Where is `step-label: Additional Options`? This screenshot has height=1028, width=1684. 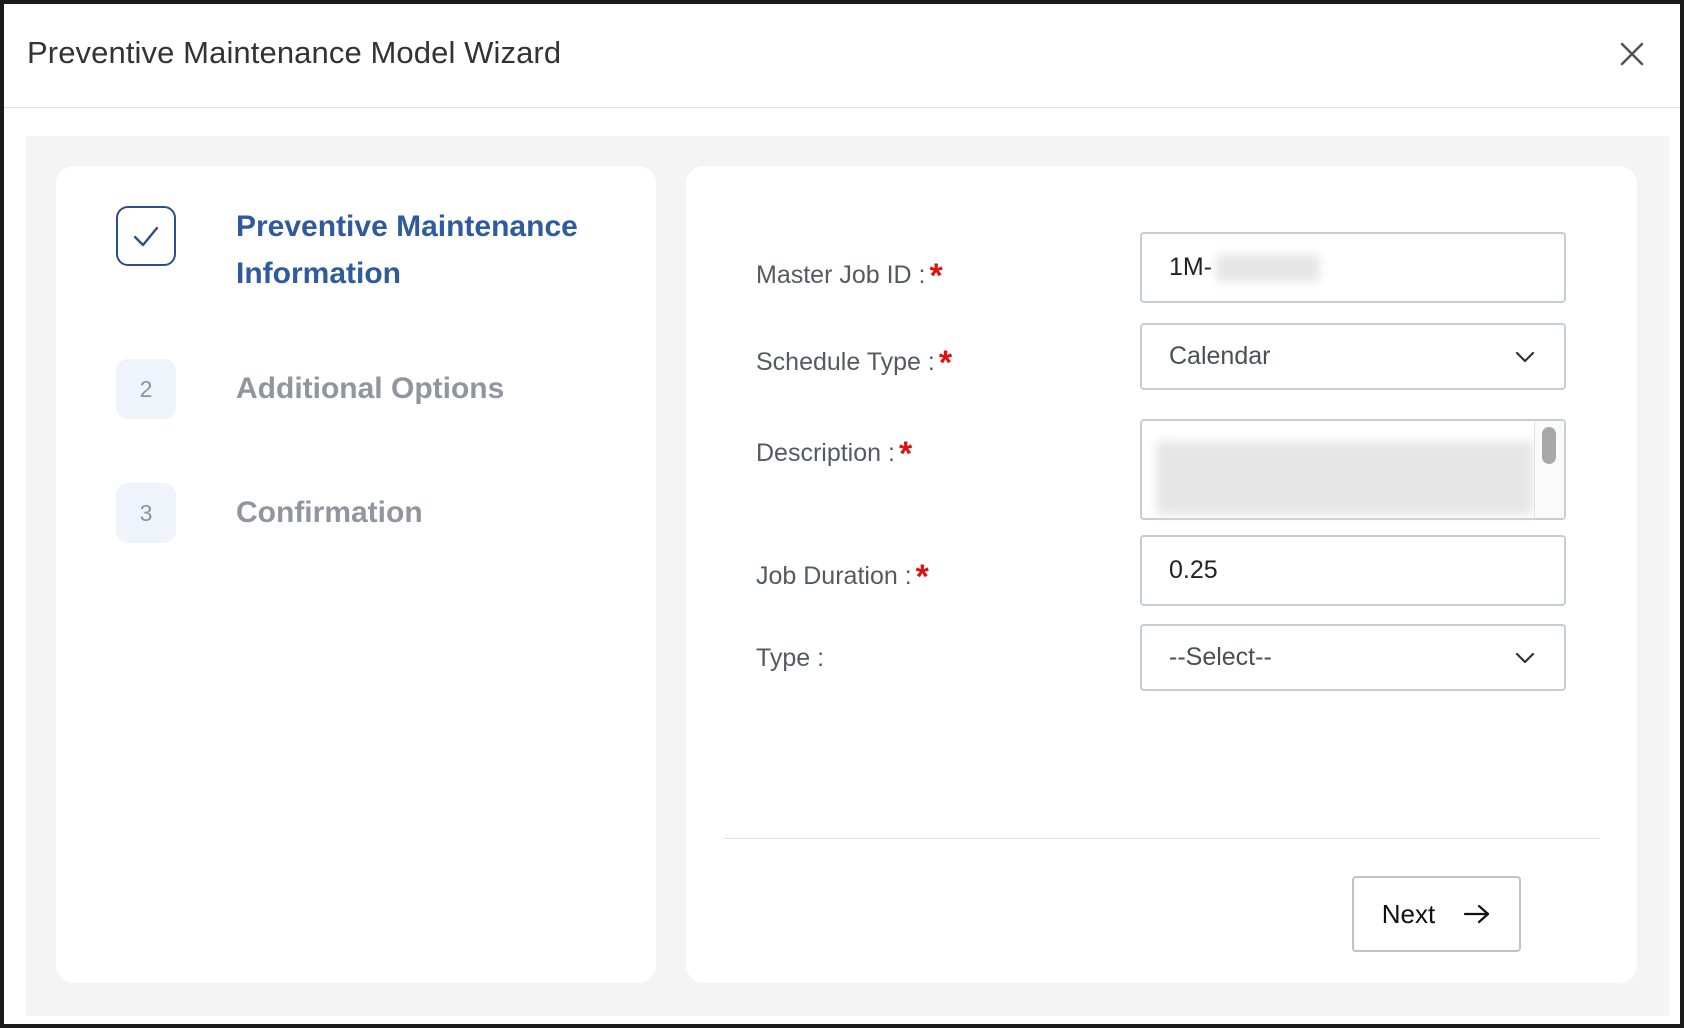
step-label: Additional Options is located at coordinates (370, 388).